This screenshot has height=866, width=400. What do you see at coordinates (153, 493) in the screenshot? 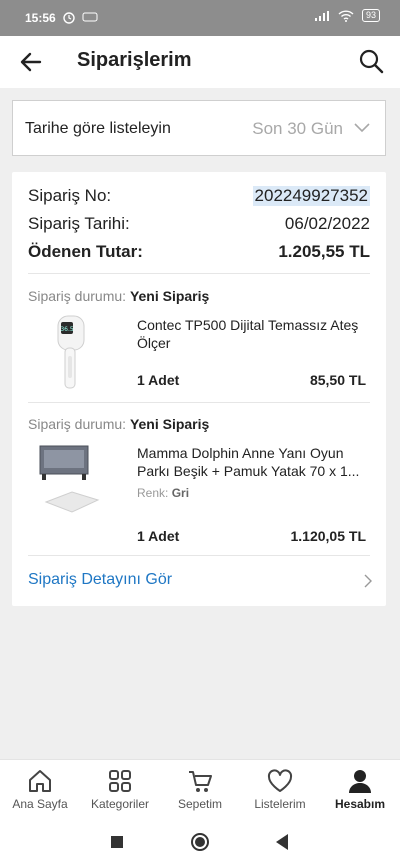
I see `variant-label: Renk:` at bounding box center [153, 493].